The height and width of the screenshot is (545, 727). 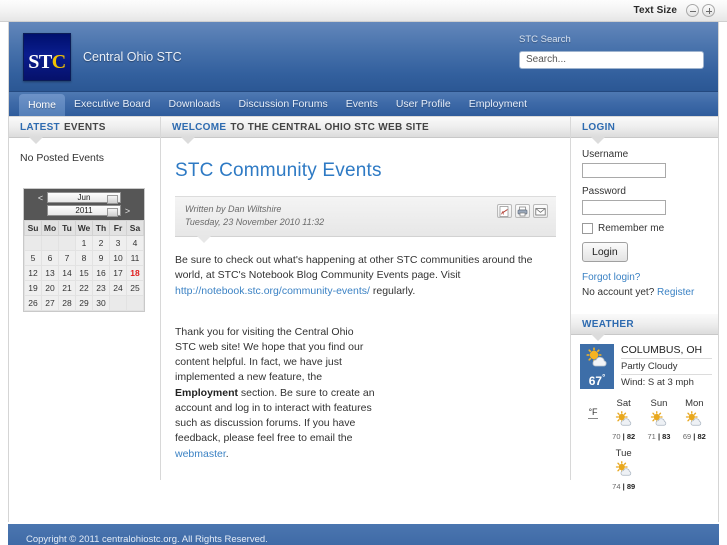 What do you see at coordinates (194, 104) in the screenshot?
I see `nav-item-downloads: Downloads` at bounding box center [194, 104].